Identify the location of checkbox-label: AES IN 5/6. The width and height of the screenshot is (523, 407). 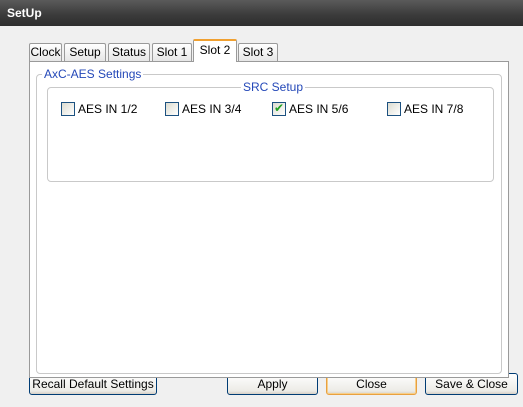
(319, 109).